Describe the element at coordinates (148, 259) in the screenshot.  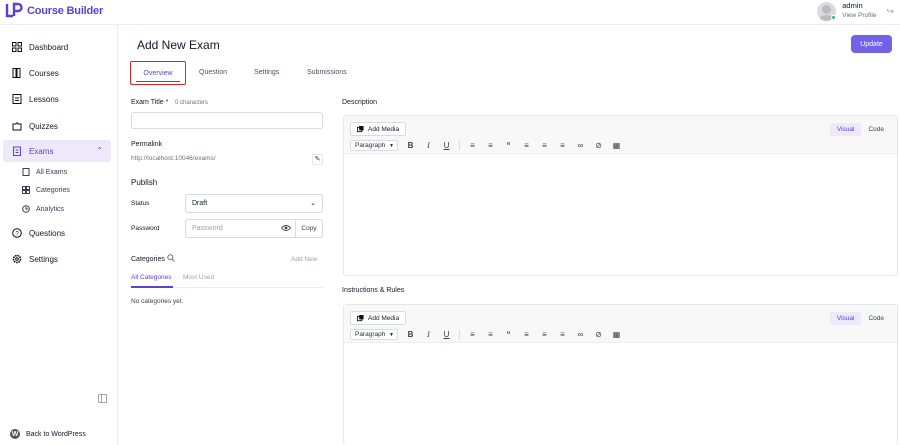
I see `categories-label: Categories` at that location.